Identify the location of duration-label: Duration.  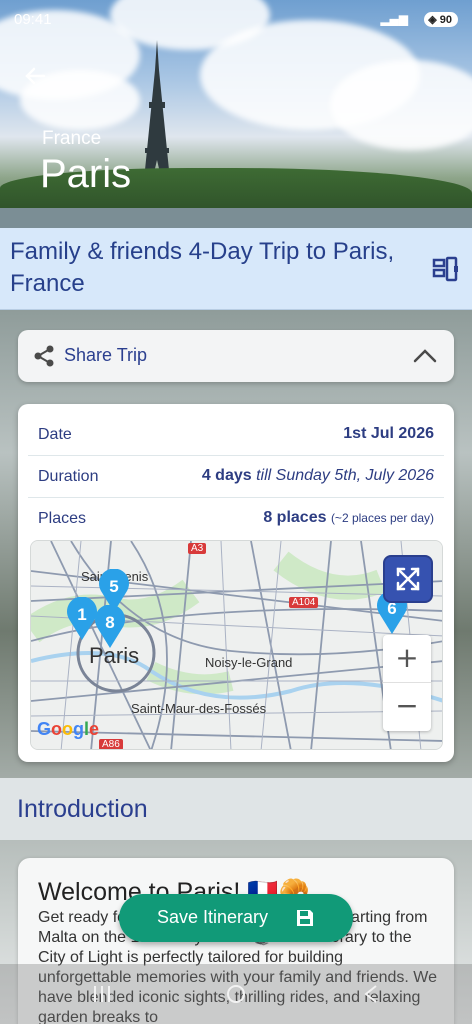
(68, 476).